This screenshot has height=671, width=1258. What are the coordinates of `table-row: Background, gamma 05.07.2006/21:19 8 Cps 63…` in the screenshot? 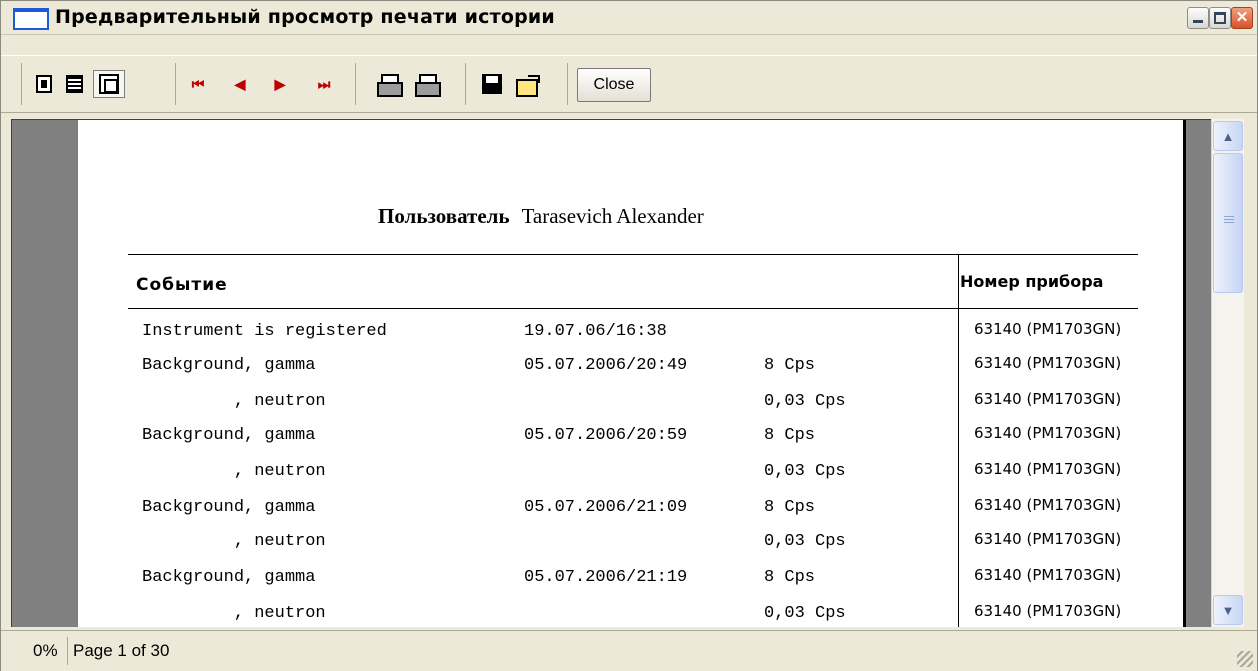 It's located at (628, 582).